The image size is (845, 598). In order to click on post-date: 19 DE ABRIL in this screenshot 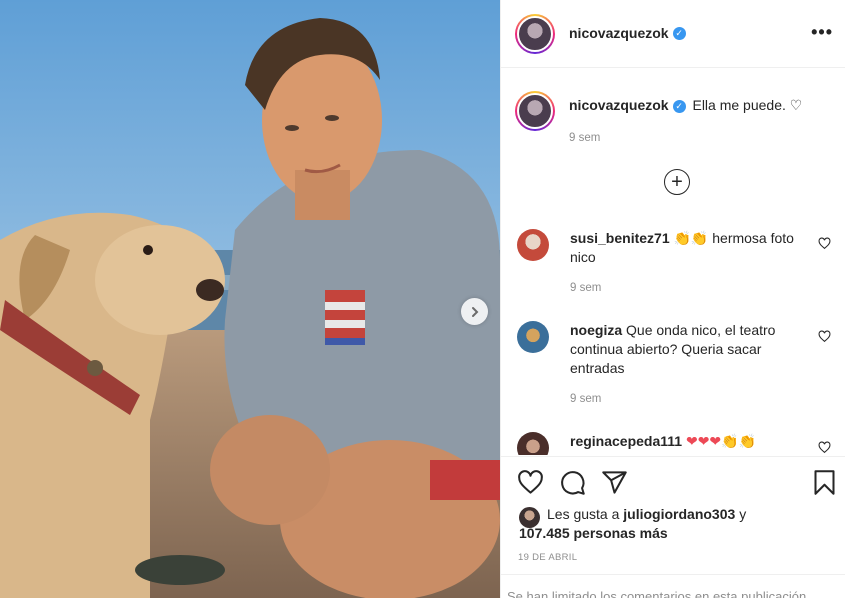, I will do `click(547, 557)`.